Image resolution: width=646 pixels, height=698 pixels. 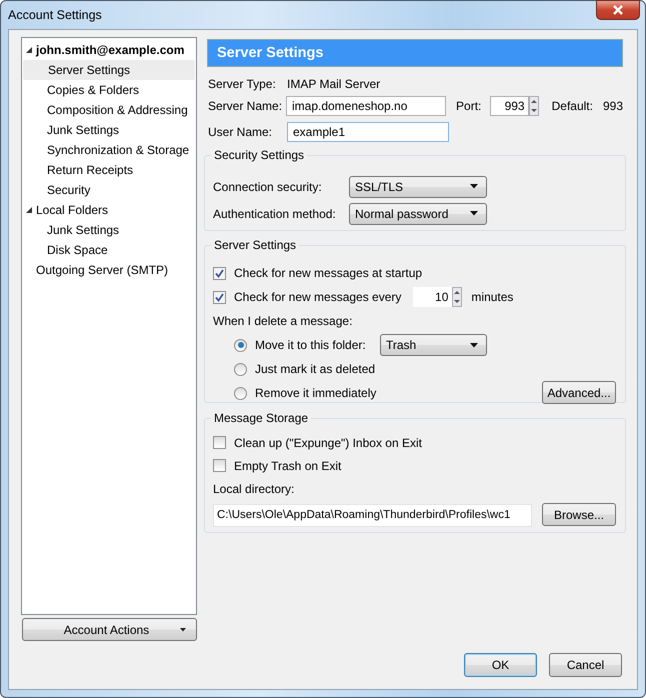 What do you see at coordinates (254, 489) in the screenshot?
I see `field-label: Local directory:` at bounding box center [254, 489].